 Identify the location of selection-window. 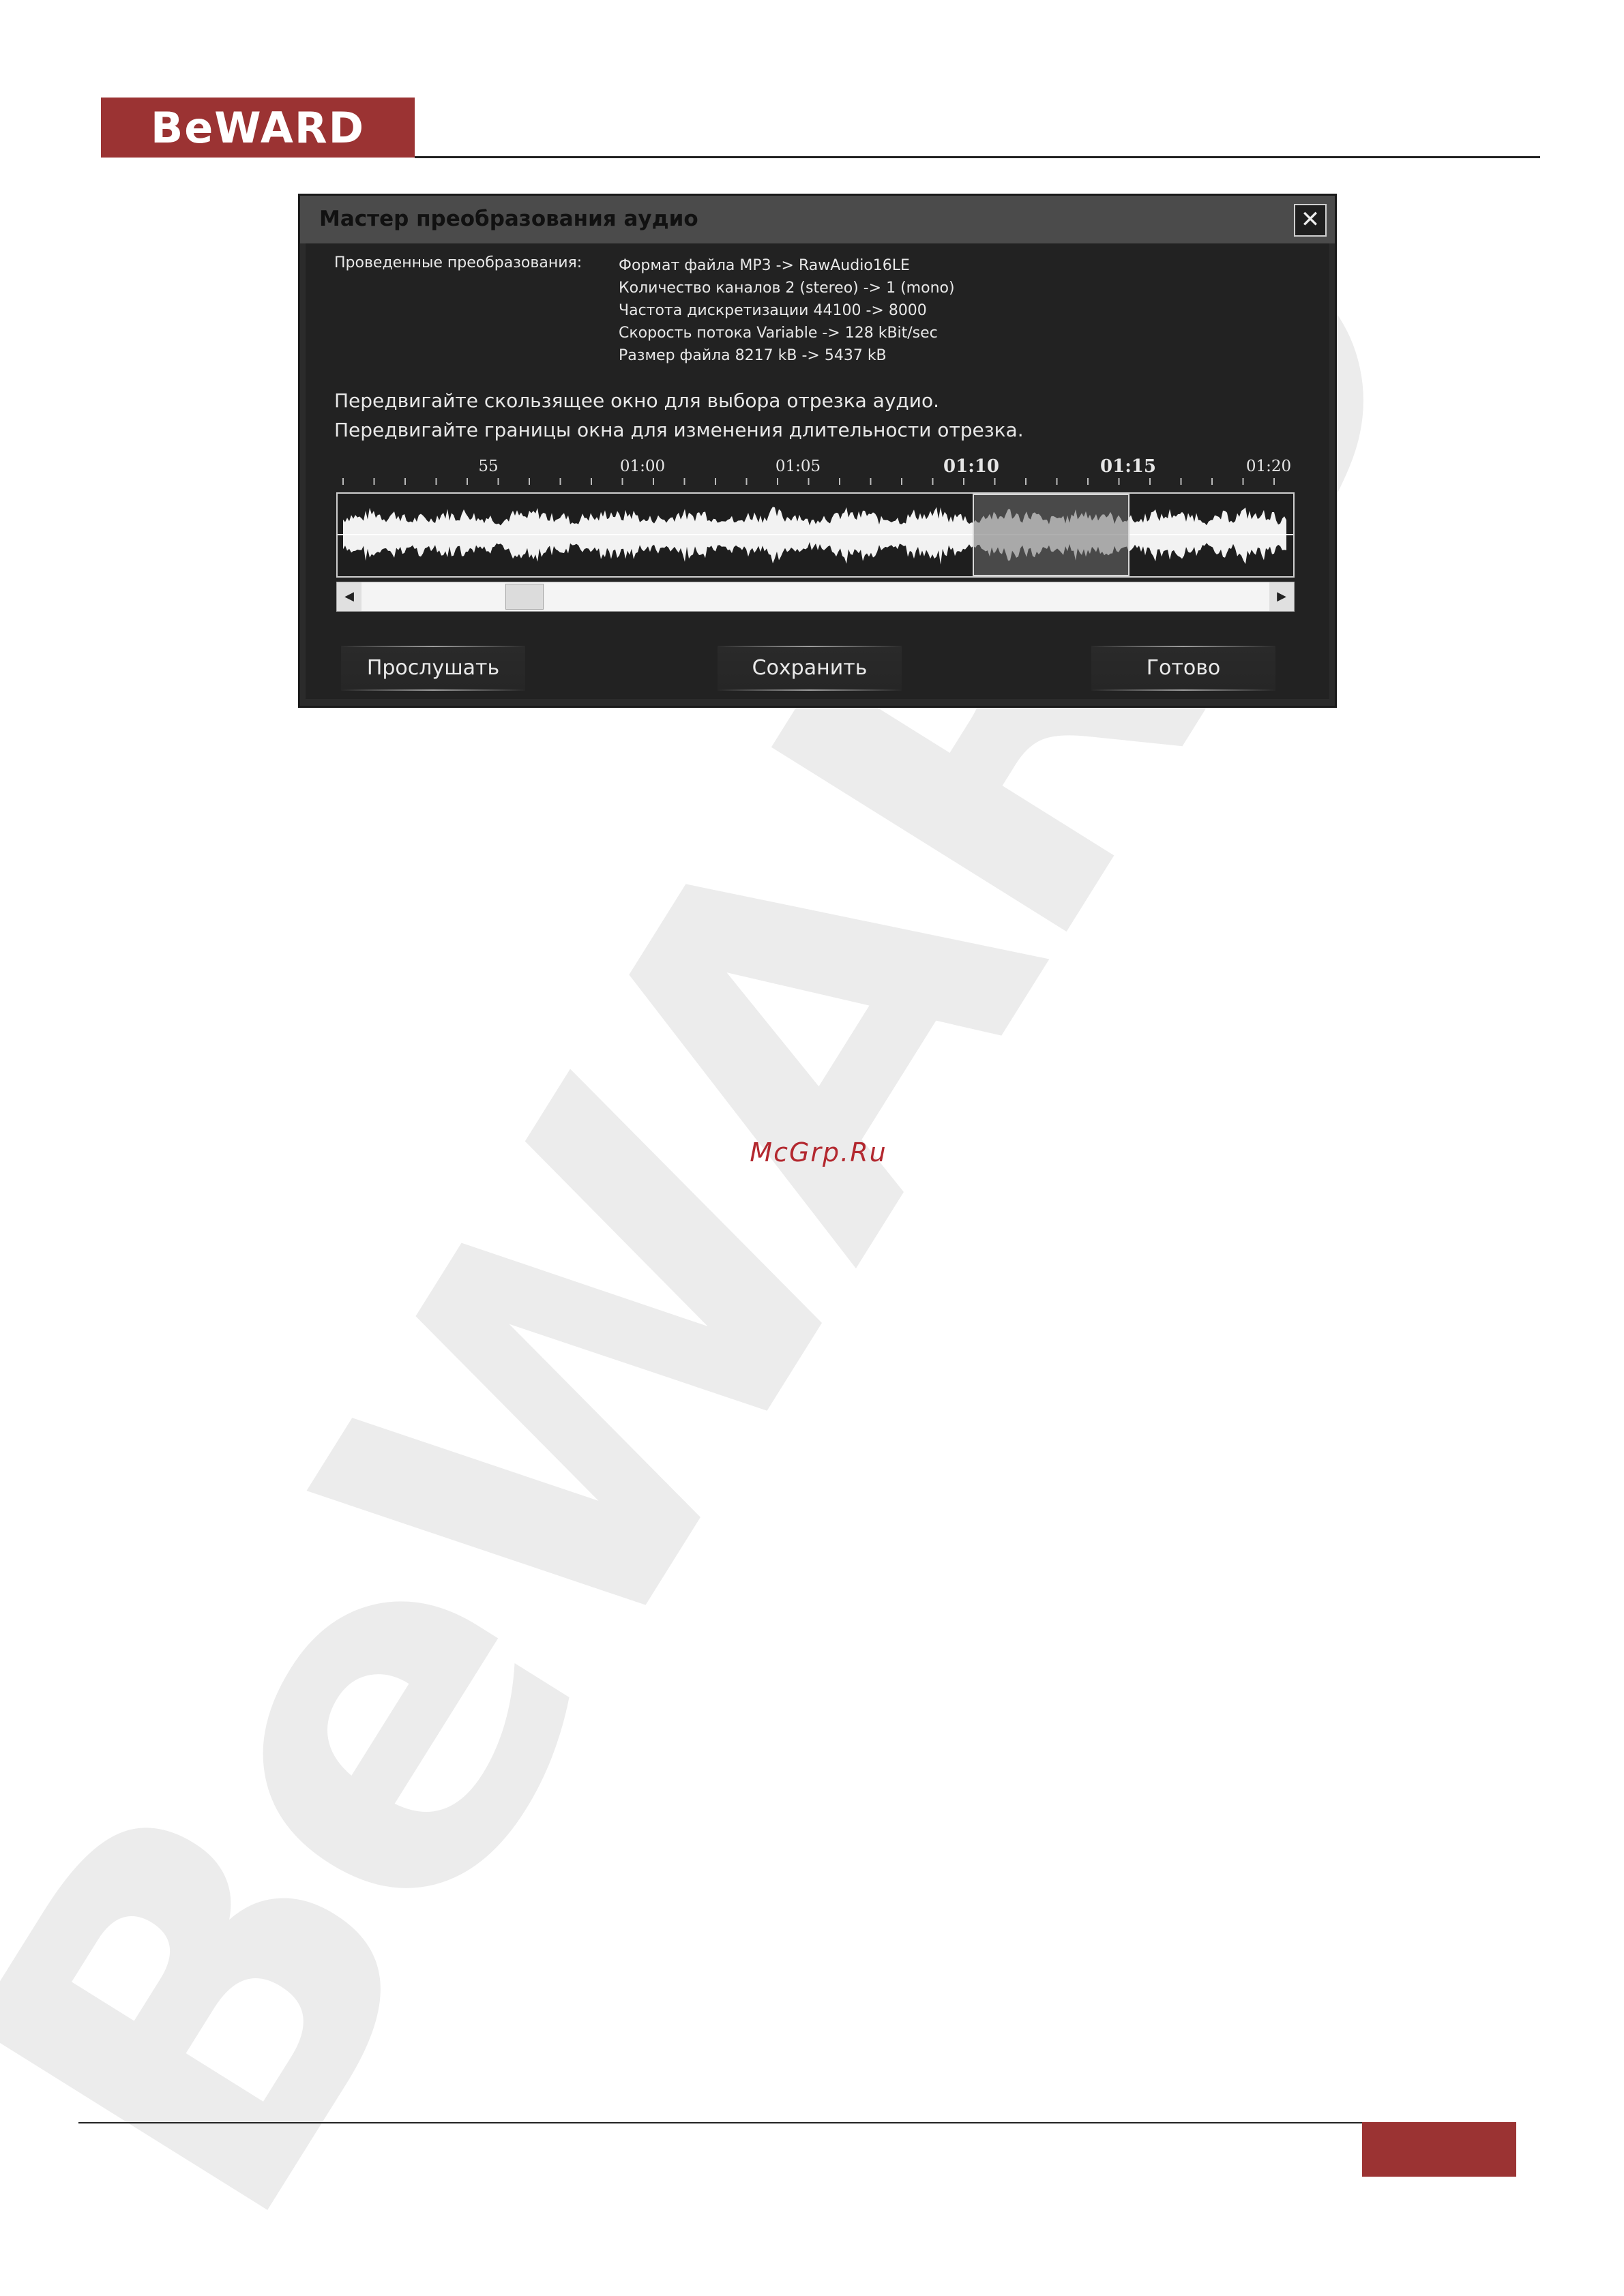
(1051, 535).